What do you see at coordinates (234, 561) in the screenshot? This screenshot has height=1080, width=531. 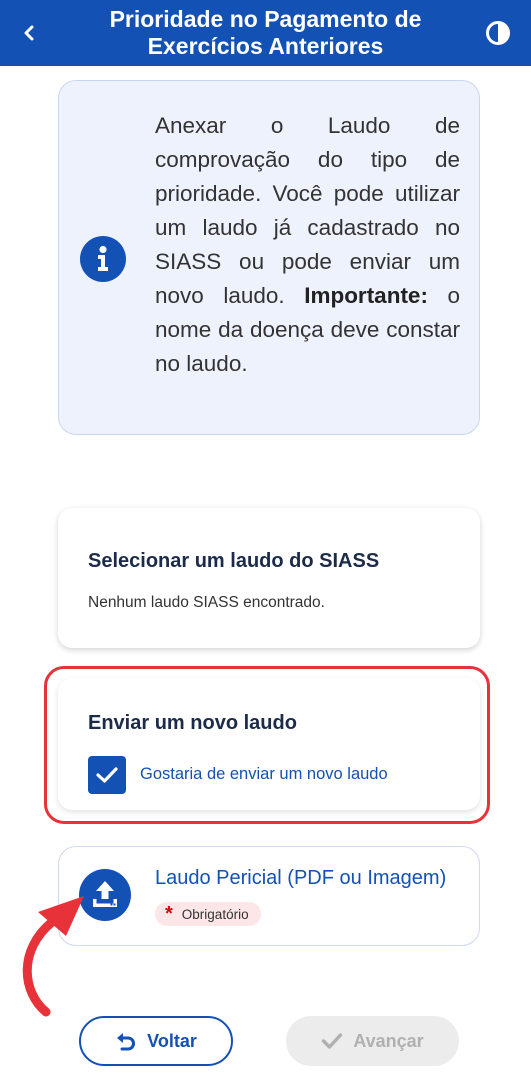 I see `siass-card-title: Selecionar um laudo do SIASS` at bounding box center [234, 561].